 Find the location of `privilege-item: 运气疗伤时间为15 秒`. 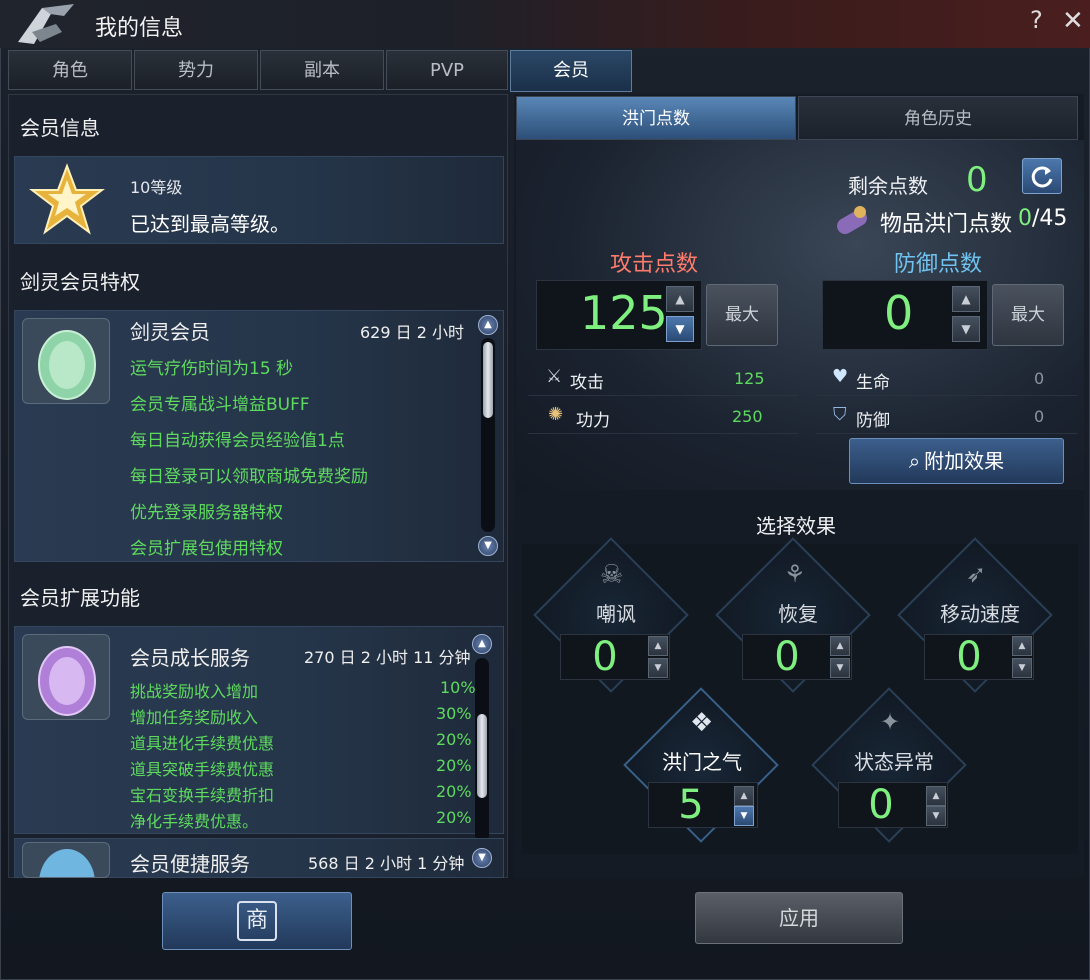

privilege-item: 运气疗伤时间为15 秒 is located at coordinates (212, 369).